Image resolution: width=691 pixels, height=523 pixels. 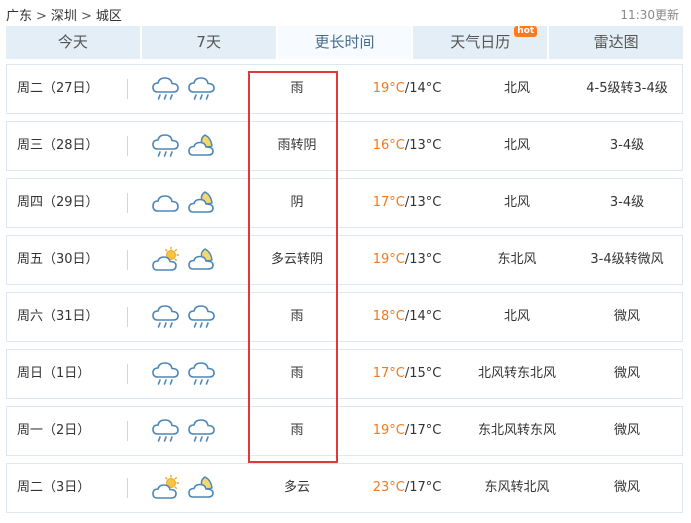 I want to click on temperature-range: 17°C/15°C, so click(x=407, y=374).